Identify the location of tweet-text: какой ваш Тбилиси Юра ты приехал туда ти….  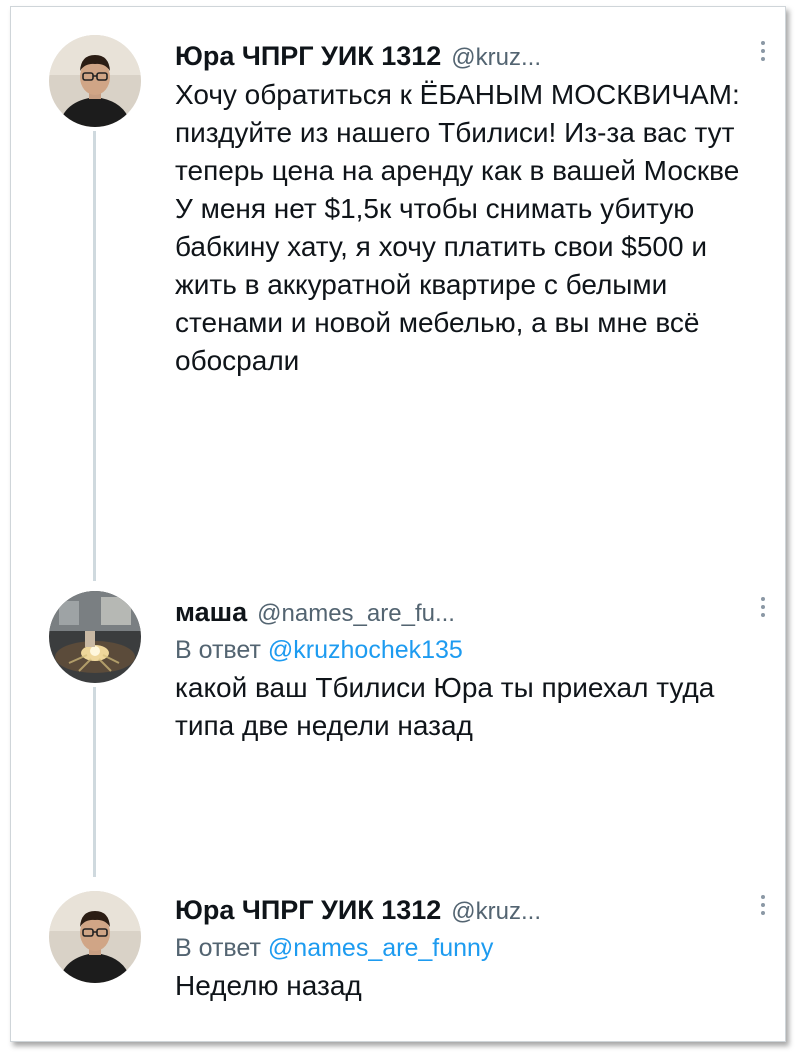
(445, 706).